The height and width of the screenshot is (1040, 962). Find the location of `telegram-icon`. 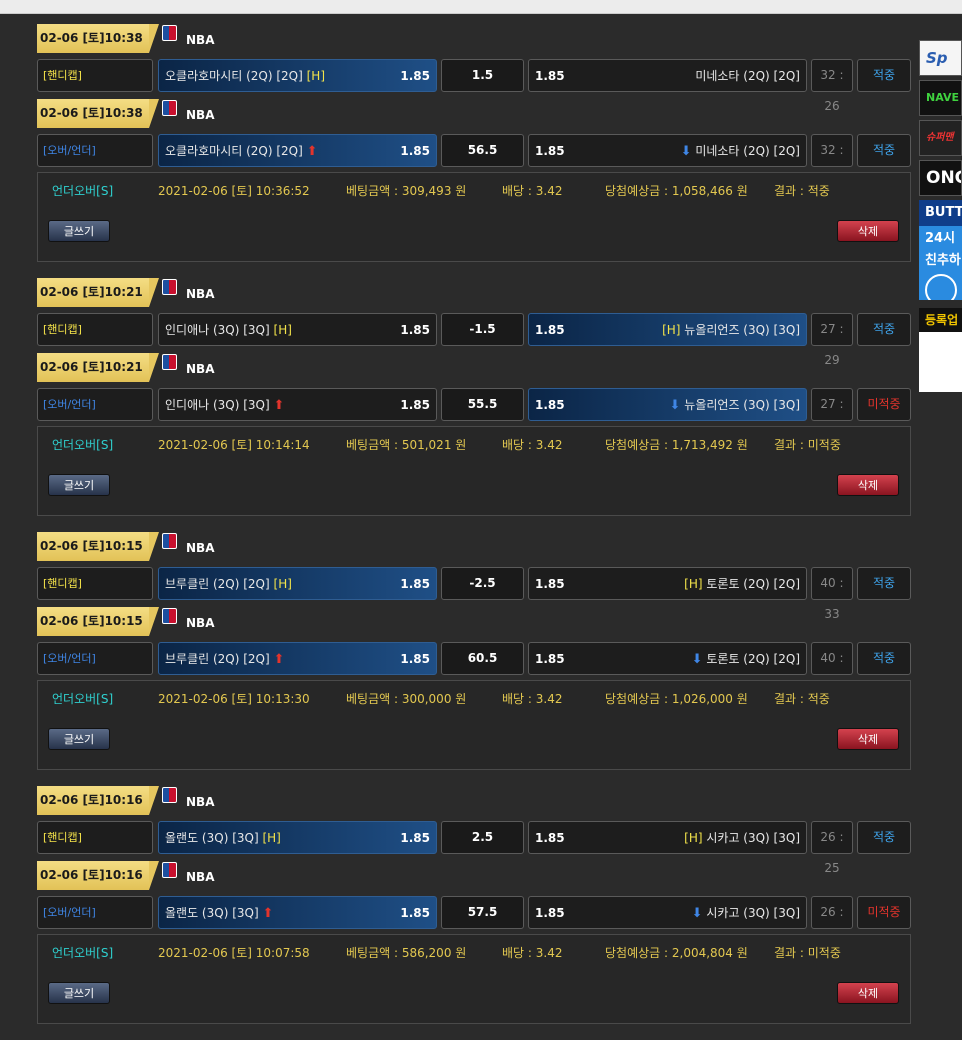

telegram-icon is located at coordinates (941, 287).